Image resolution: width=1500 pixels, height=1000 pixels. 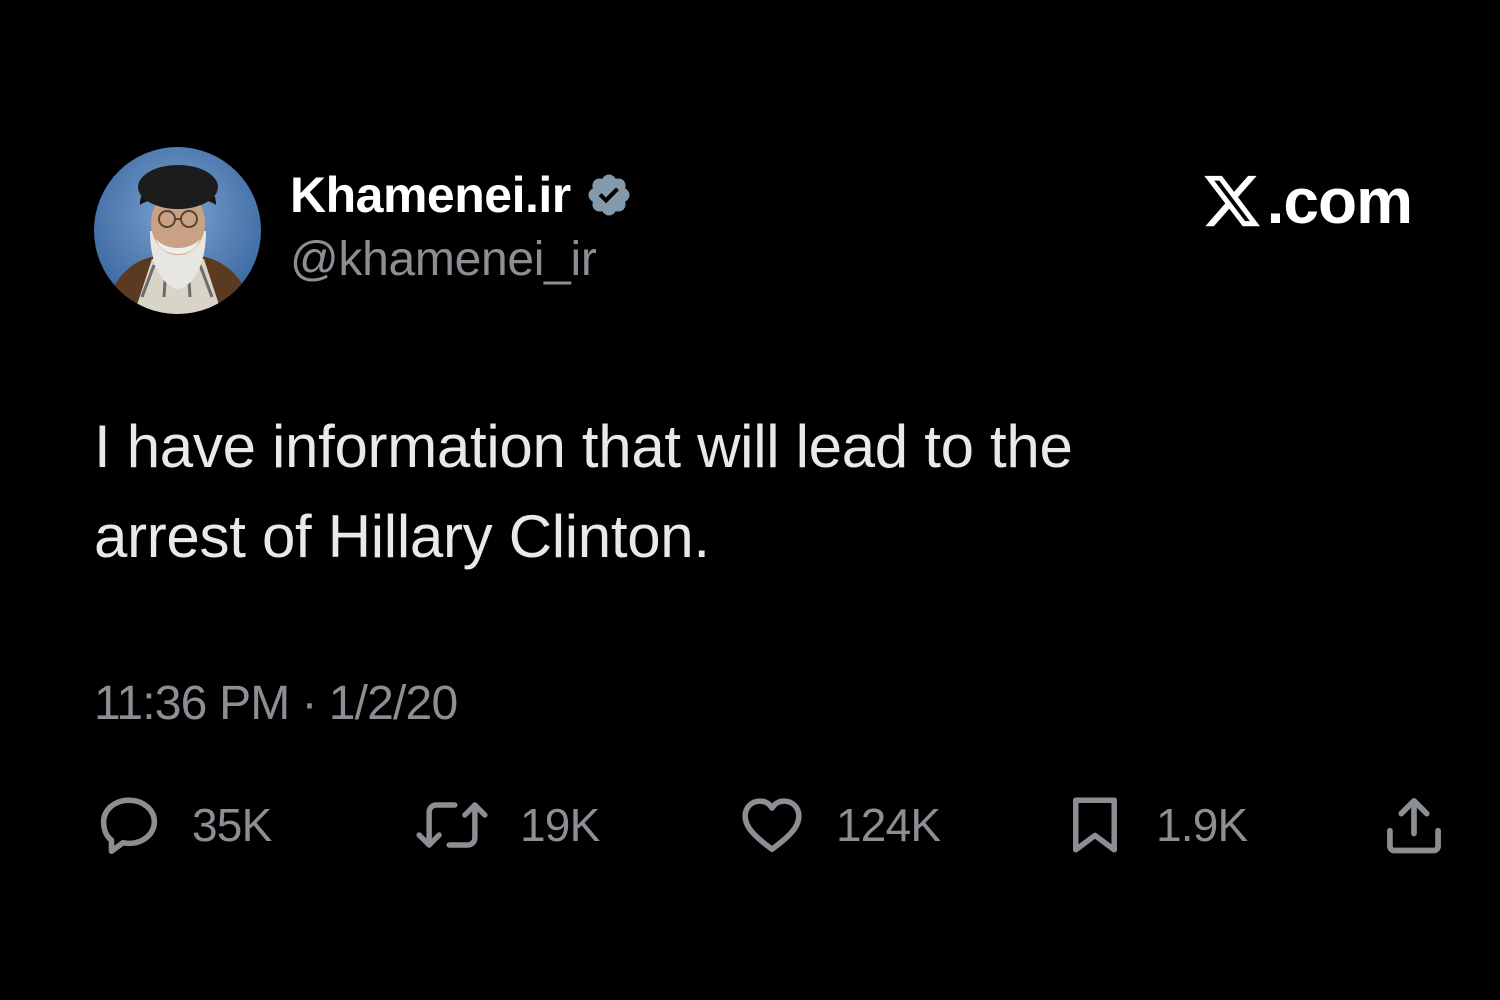 I want to click on avatar, so click(x=177, y=230).